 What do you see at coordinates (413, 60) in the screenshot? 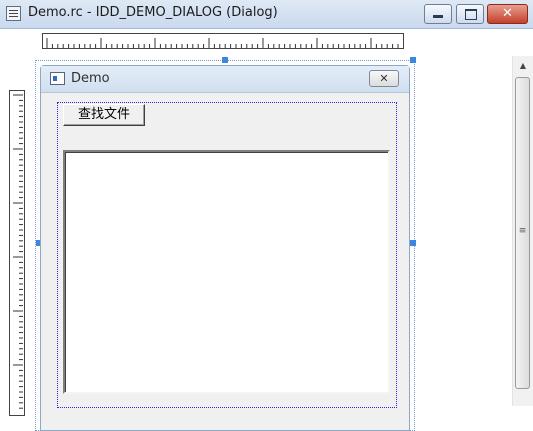
I see `resize-handle-top-right` at bounding box center [413, 60].